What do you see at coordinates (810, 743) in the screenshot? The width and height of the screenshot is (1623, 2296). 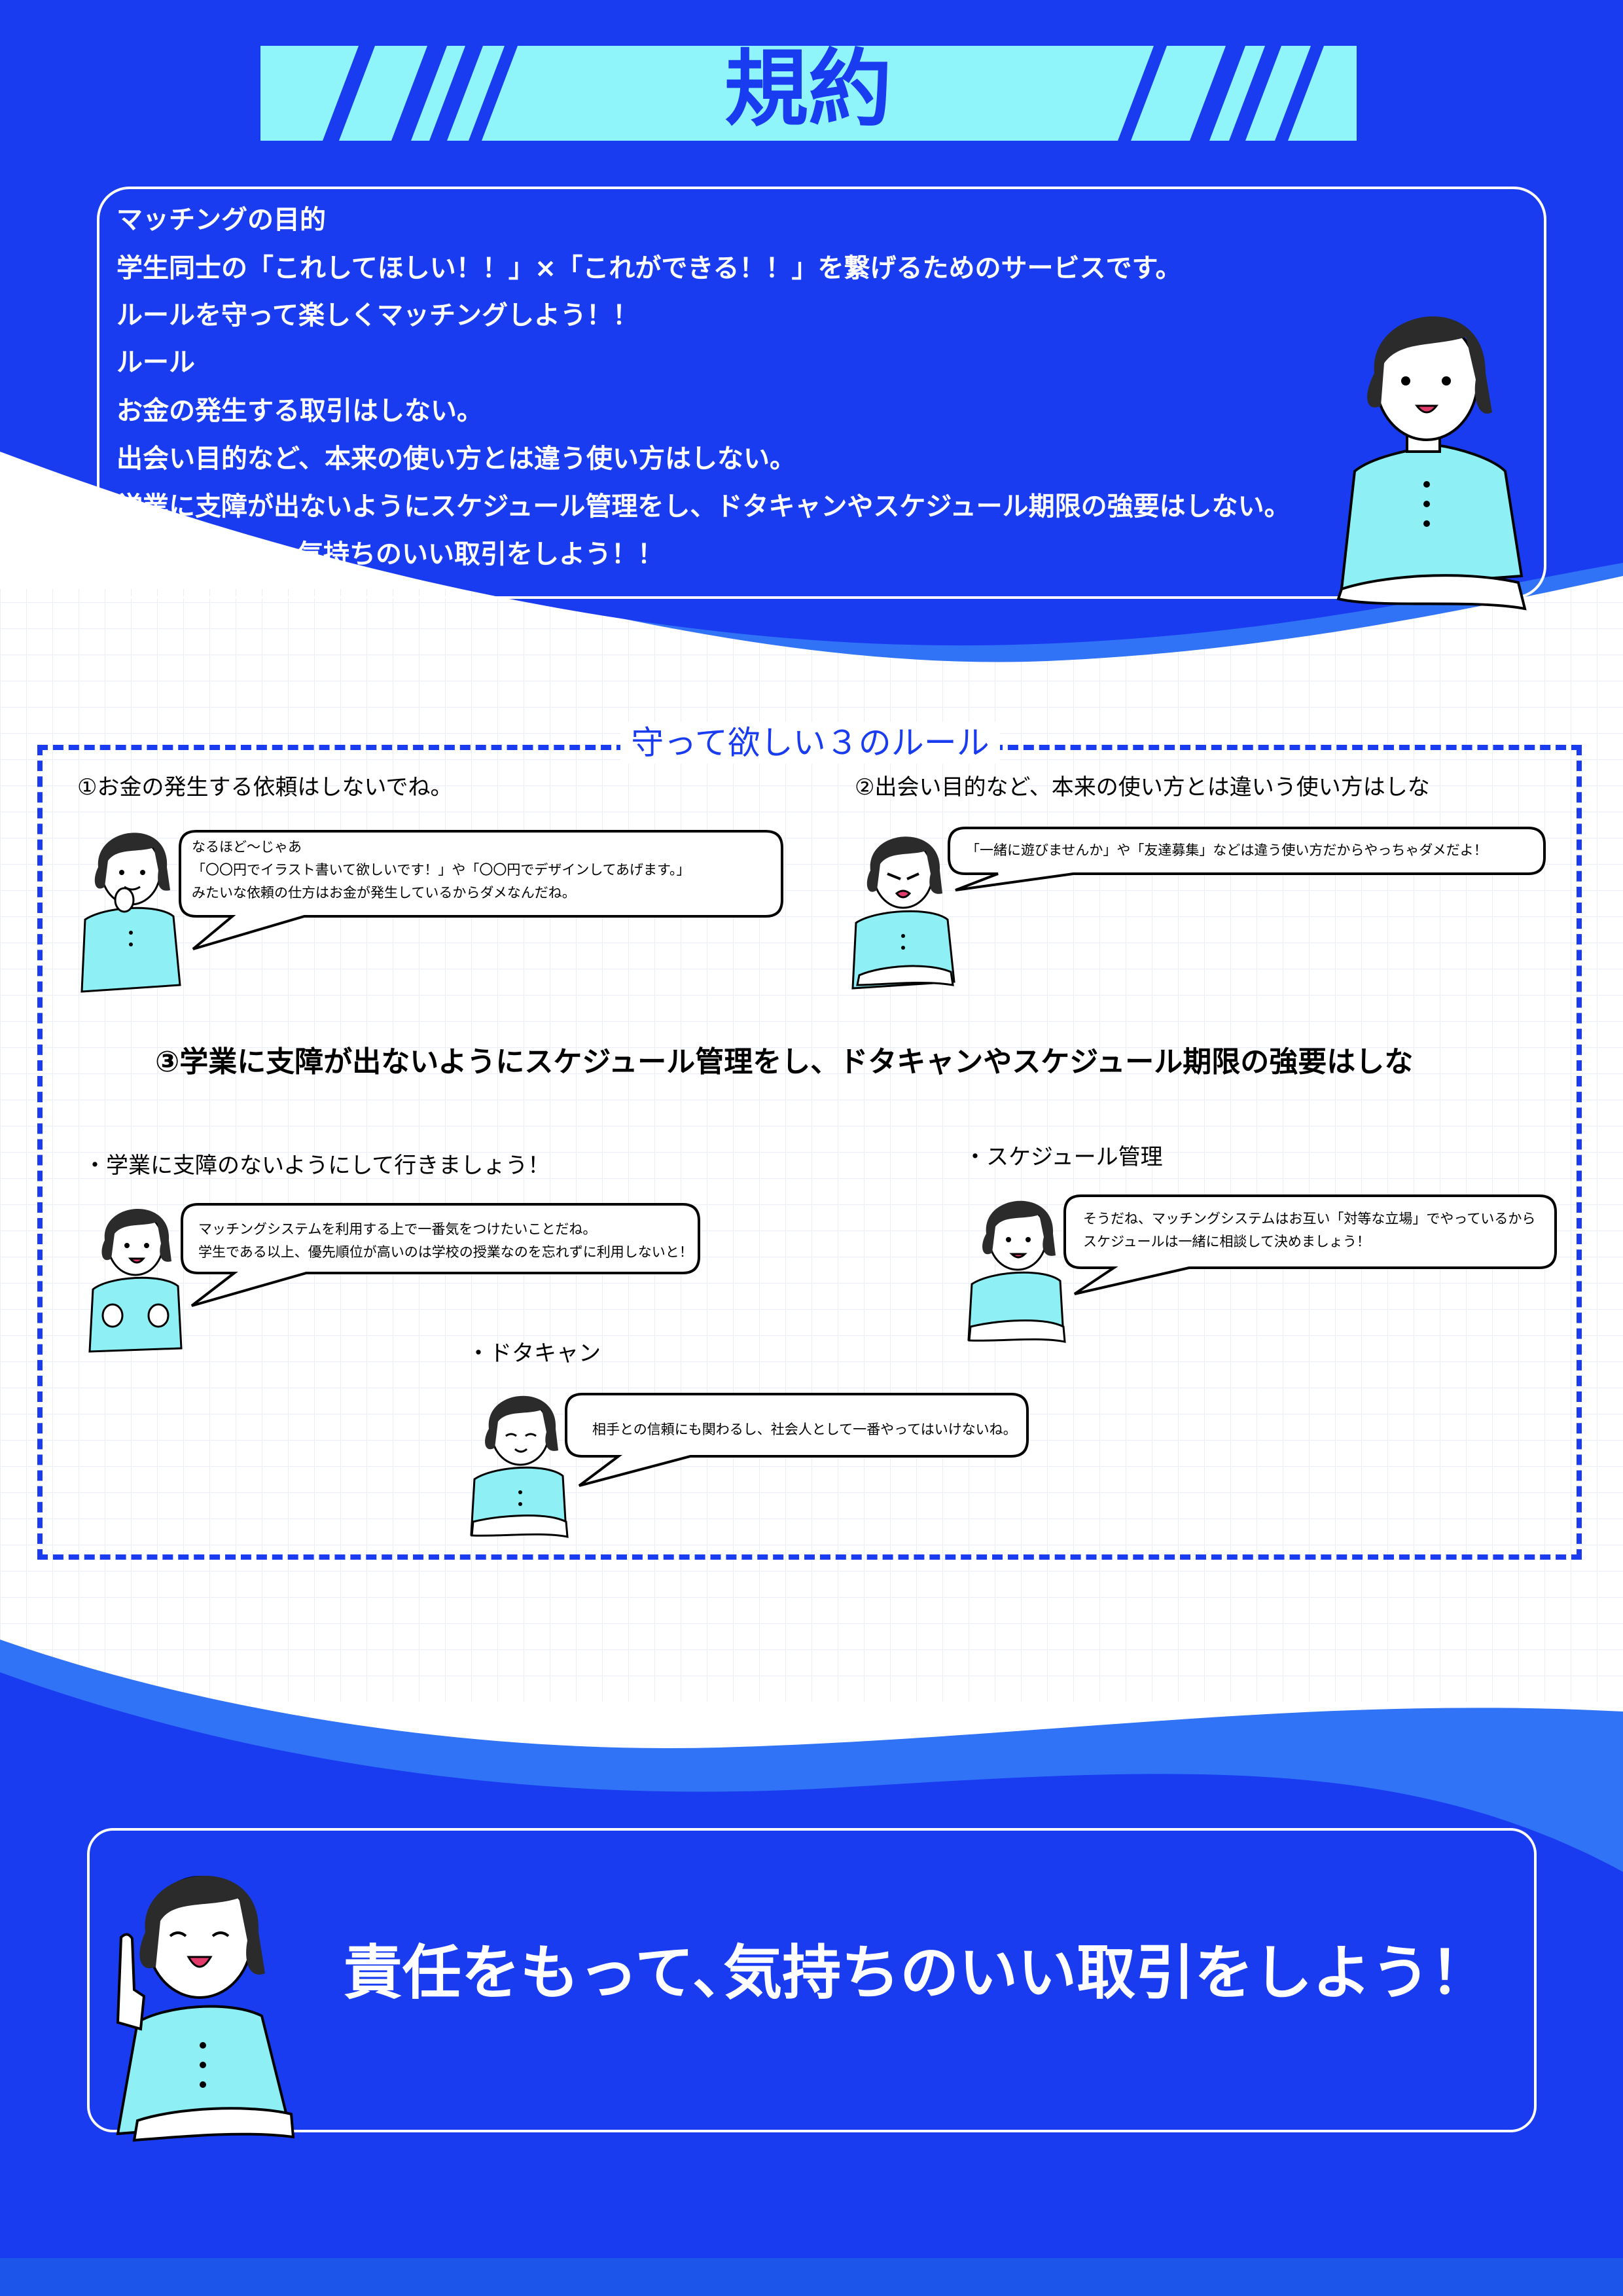 I see `rules-heading: 守って欲しい３のルール` at bounding box center [810, 743].